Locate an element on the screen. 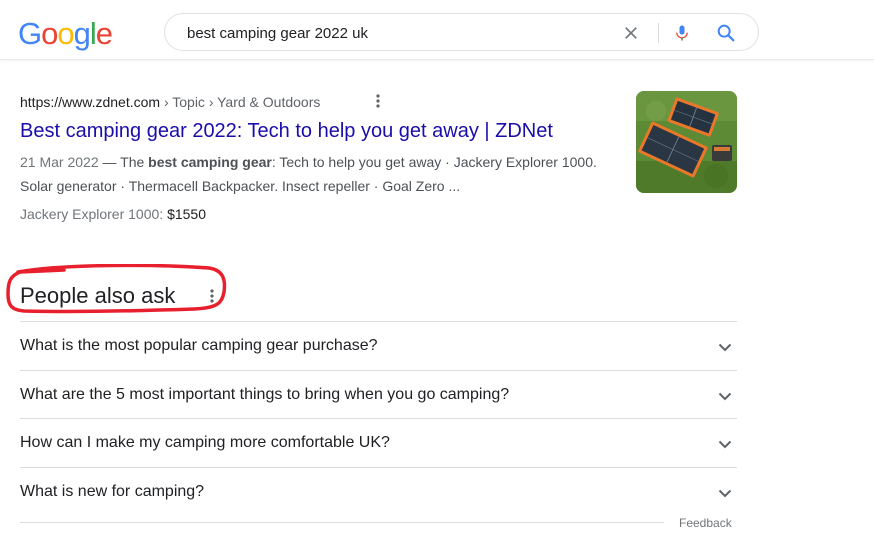 The image size is (874, 538). result-thumbnail is located at coordinates (686, 142).